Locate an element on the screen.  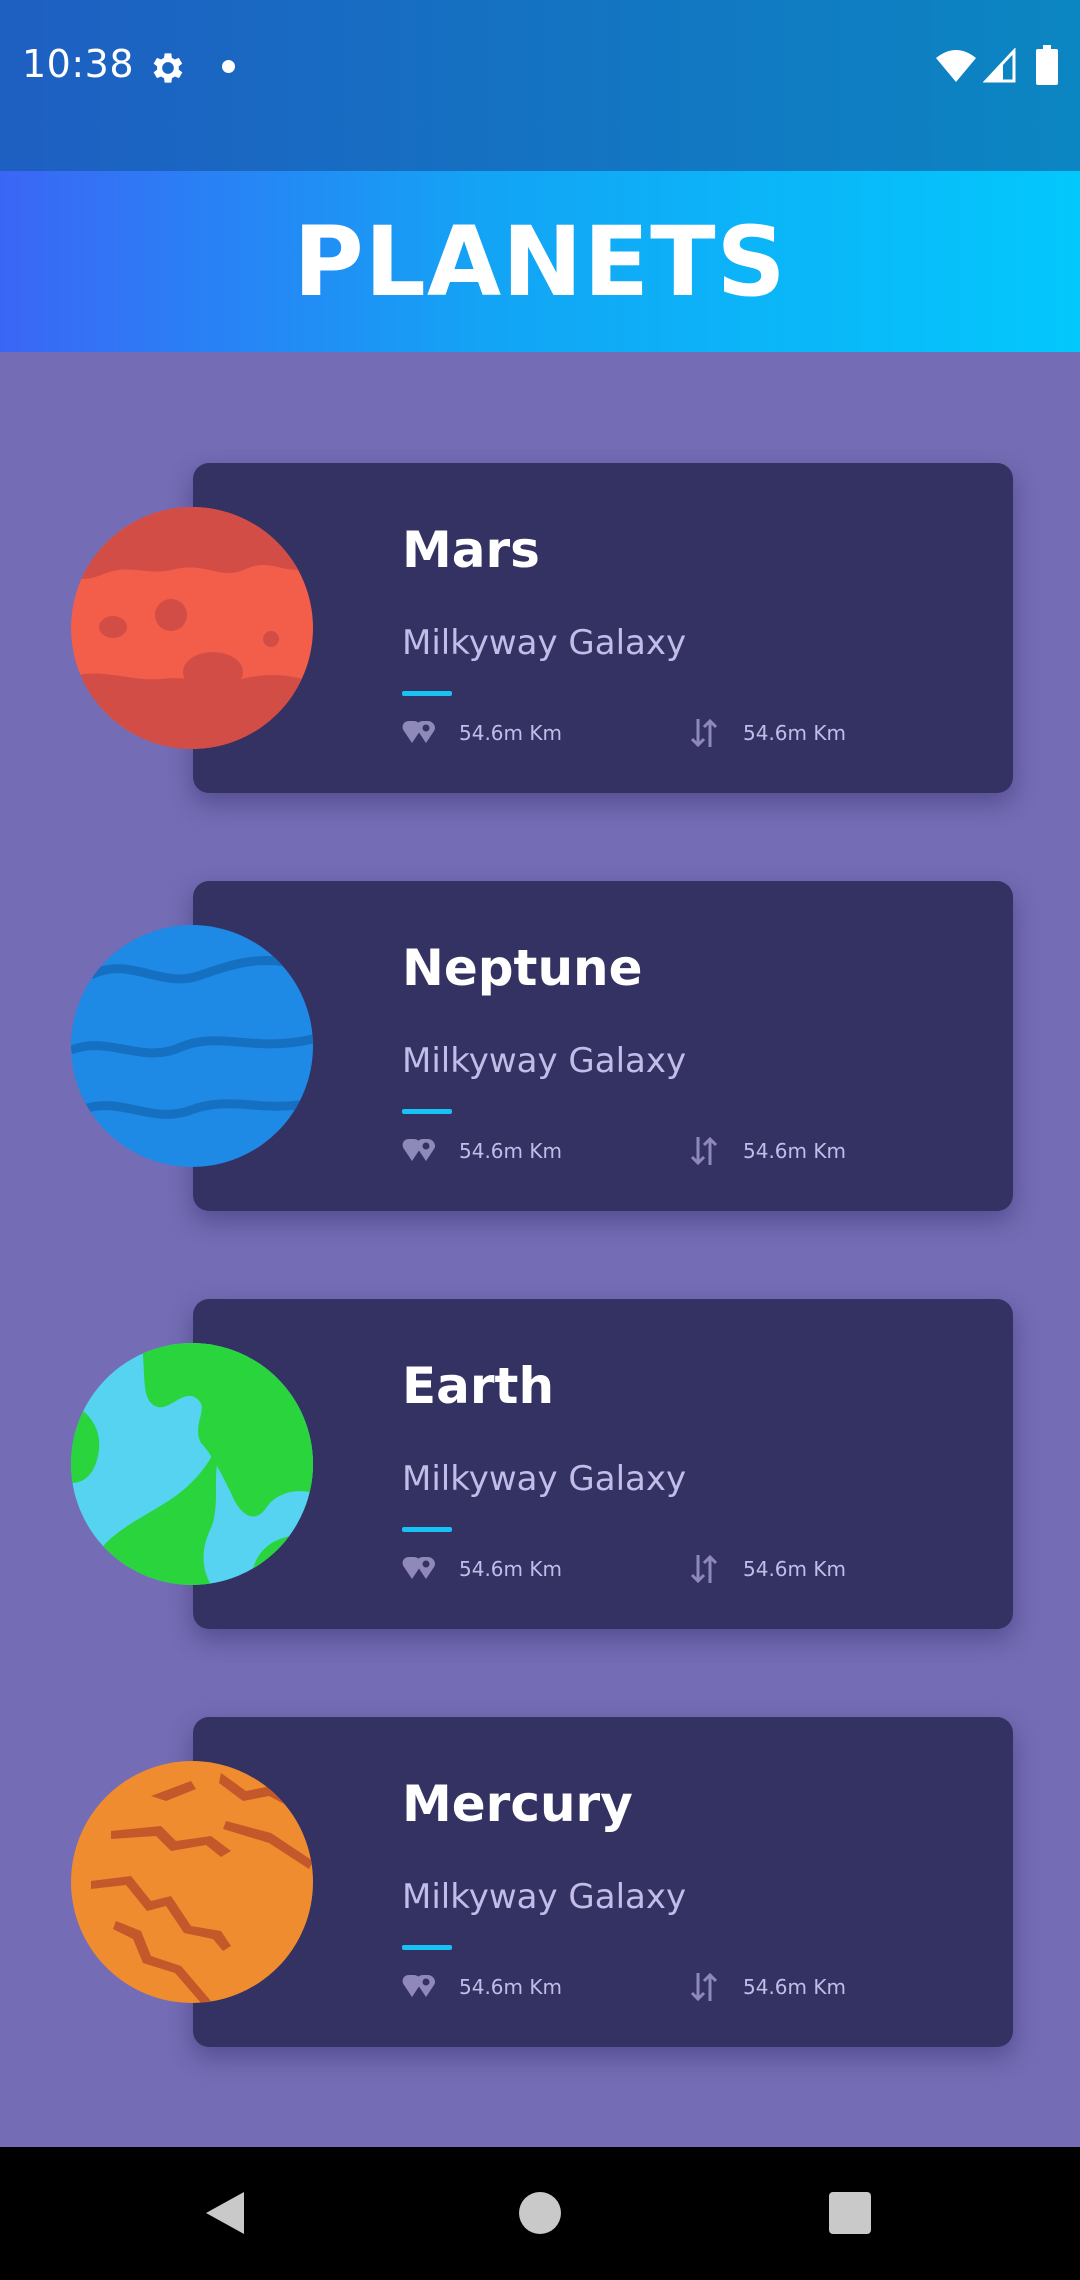
home-icon is located at coordinates (540, 2213).